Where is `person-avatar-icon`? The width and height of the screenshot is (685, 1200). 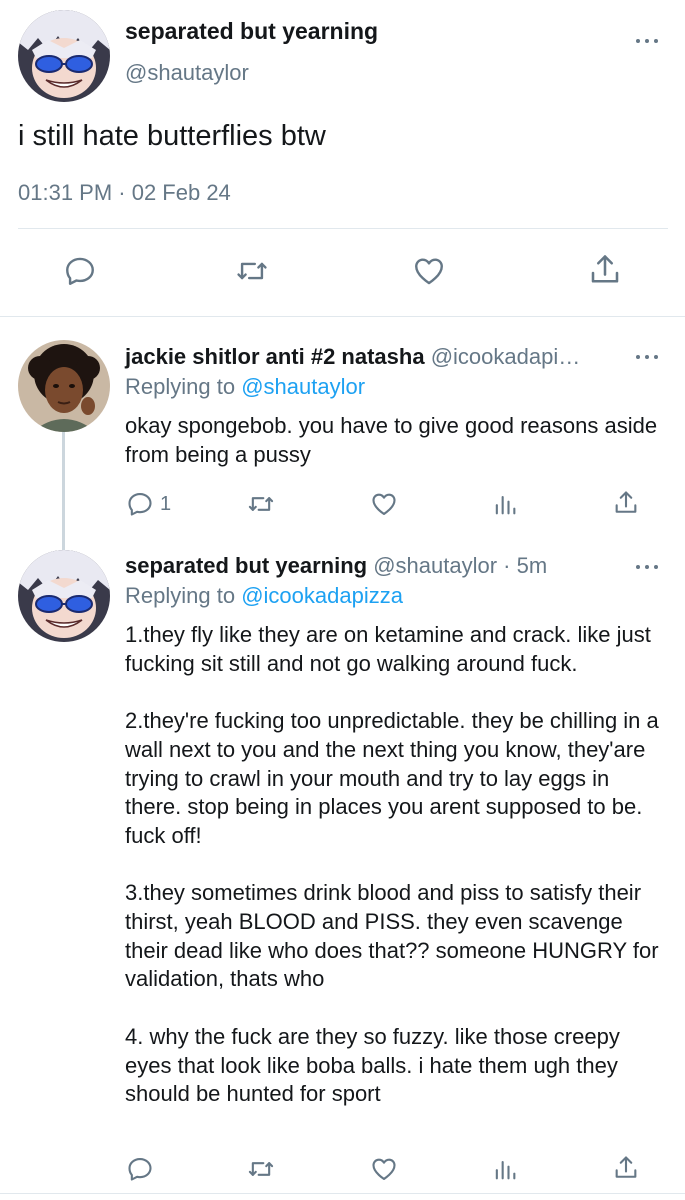
person-avatar-icon is located at coordinates (64, 386).